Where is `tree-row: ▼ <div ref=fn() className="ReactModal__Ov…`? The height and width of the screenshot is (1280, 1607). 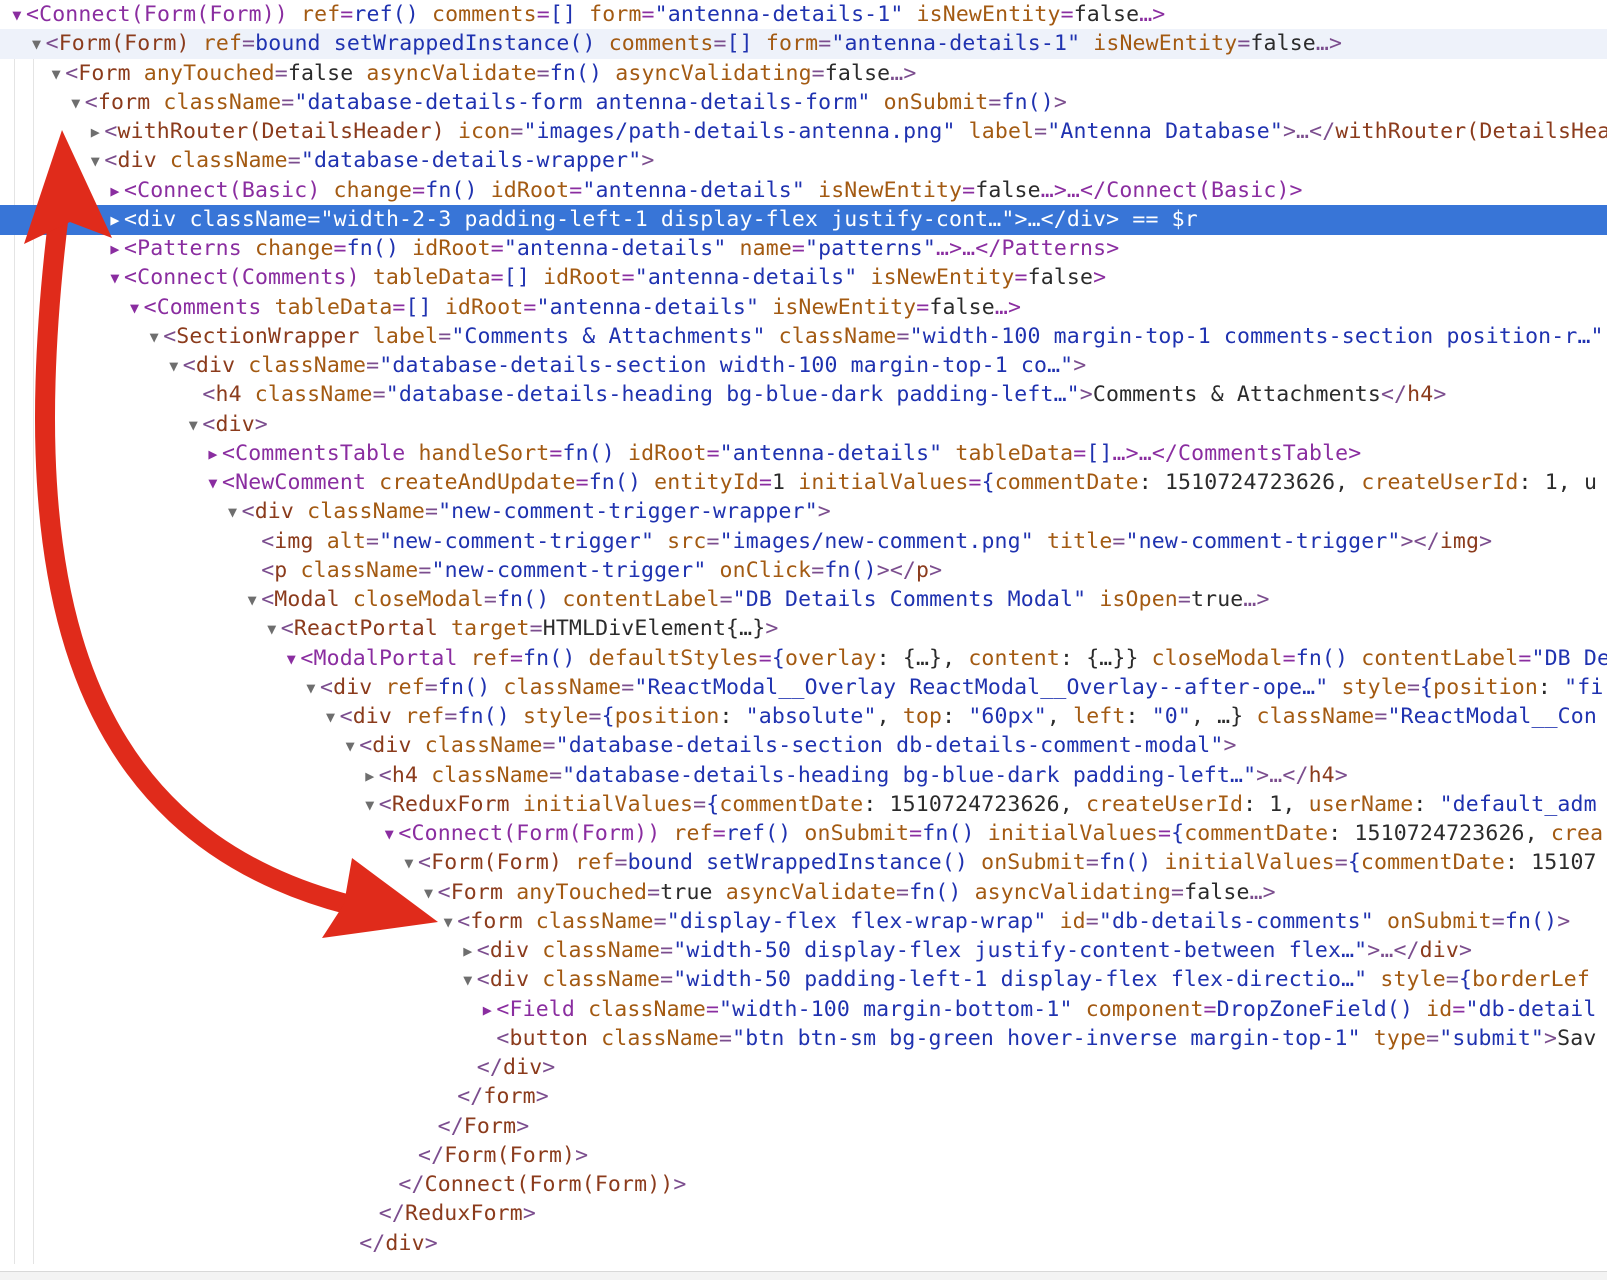 tree-row: ▼ <div ref=fn() className="ReactModal__Ov… is located at coordinates (803, 688).